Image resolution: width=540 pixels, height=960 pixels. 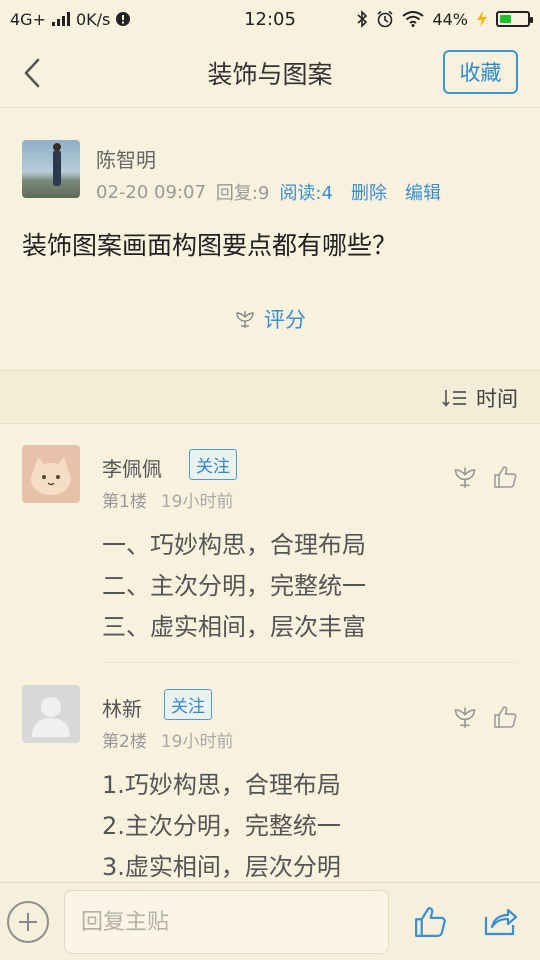 I want to click on post-date: 02-20 09:07, so click(x=151, y=192).